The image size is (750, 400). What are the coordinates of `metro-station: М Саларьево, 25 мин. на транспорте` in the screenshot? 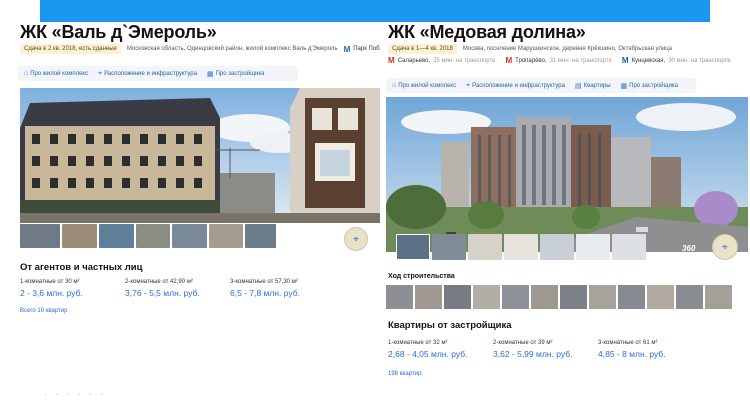 It's located at (442, 60).